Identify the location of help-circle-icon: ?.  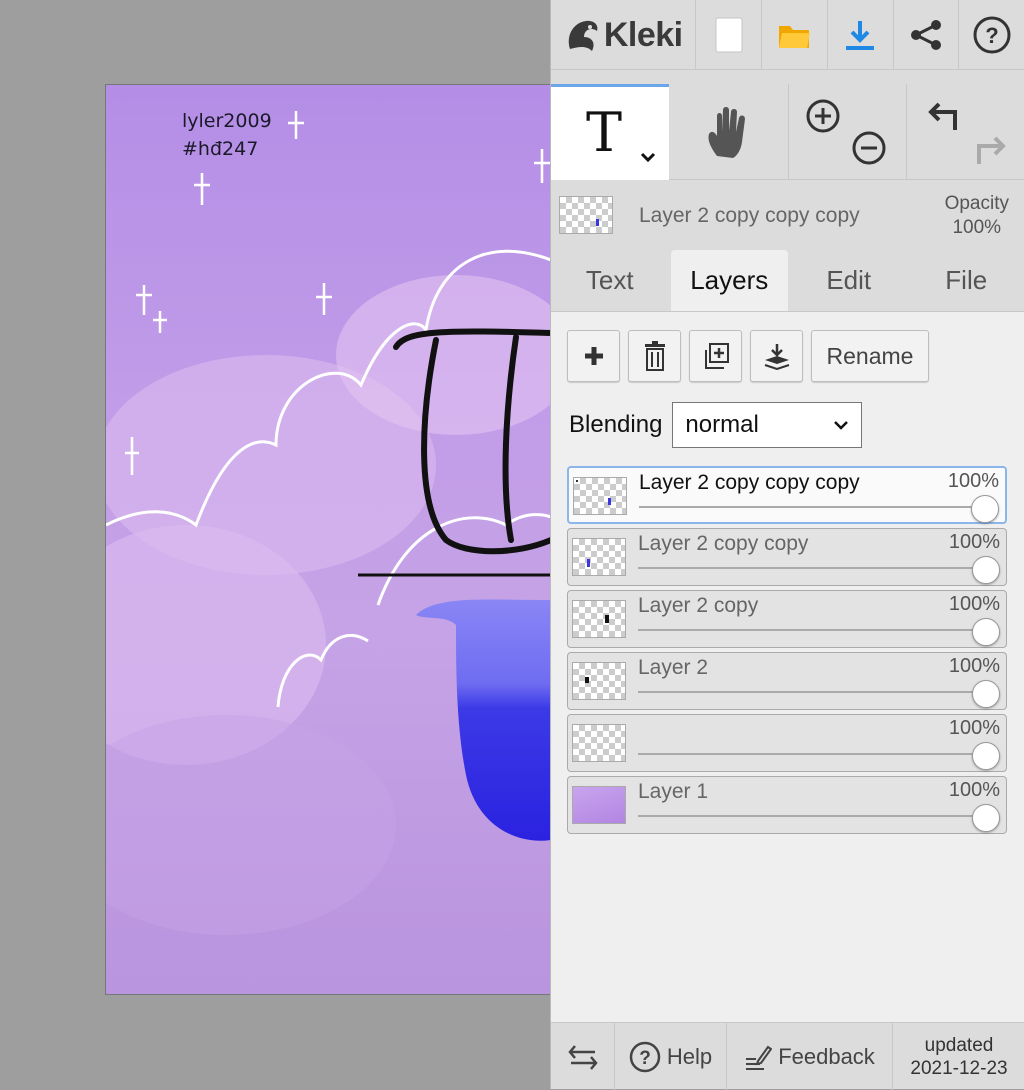
(645, 1057).